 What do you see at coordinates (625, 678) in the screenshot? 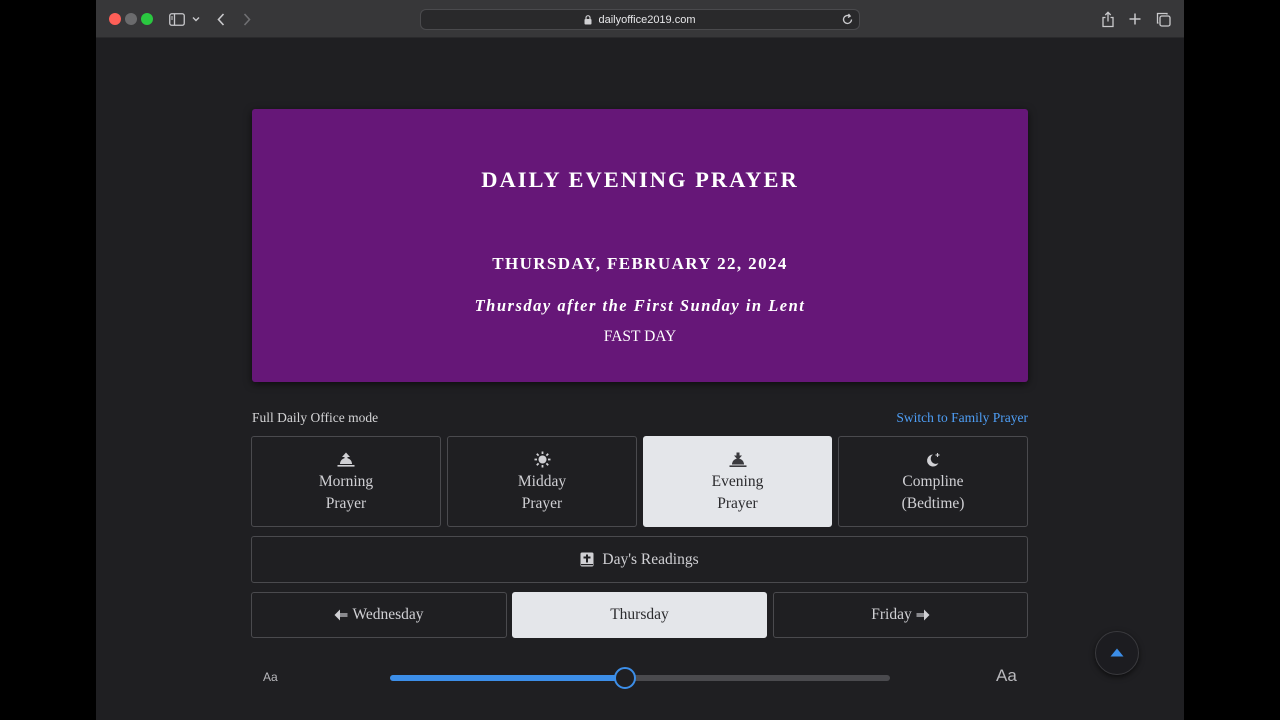
I see `slider-thumb` at bounding box center [625, 678].